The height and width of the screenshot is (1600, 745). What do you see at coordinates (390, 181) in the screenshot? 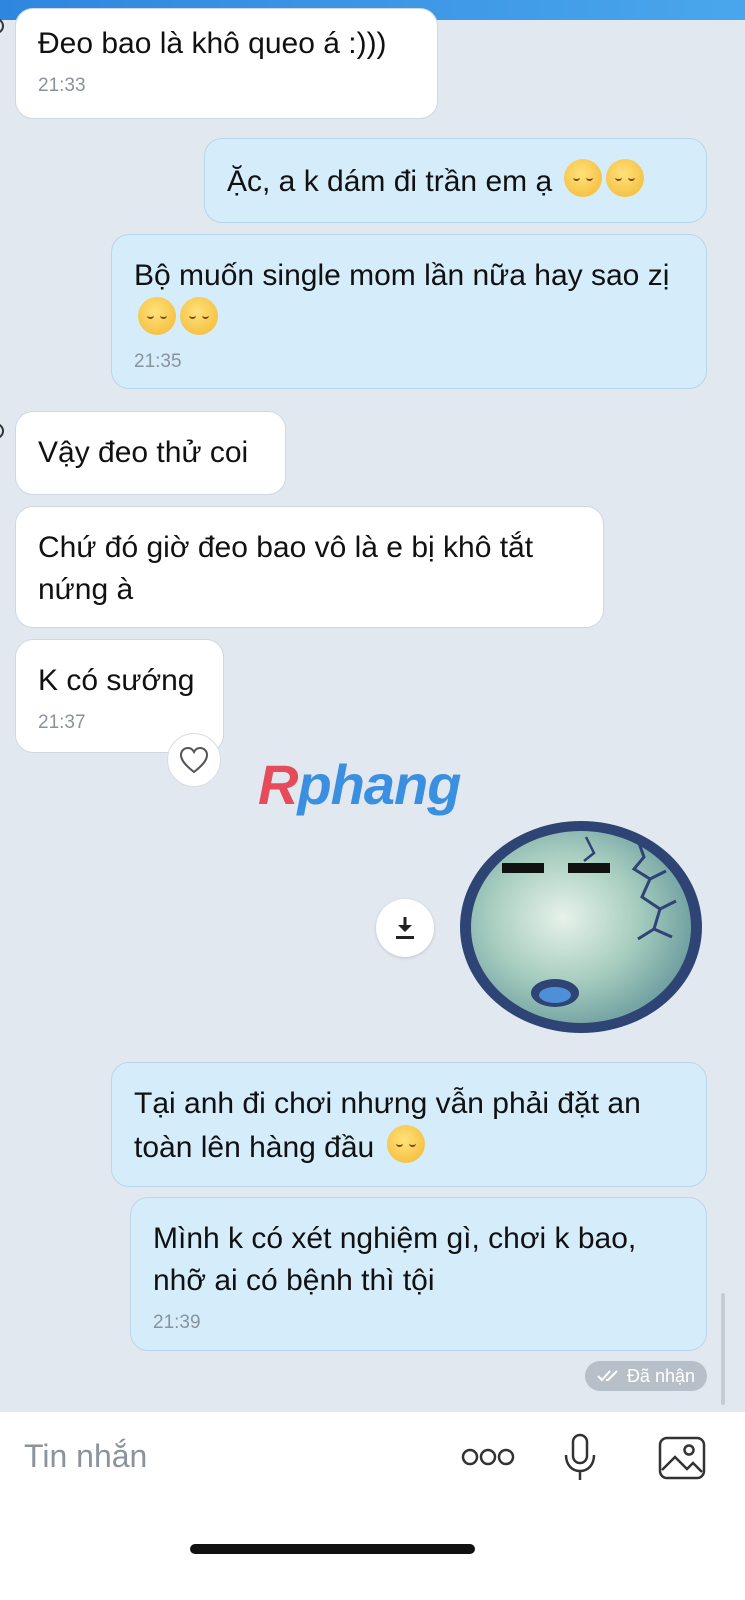
I see `message-text: Ặc, a k dám đi trần em ạ` at bounding box center [390, 181].